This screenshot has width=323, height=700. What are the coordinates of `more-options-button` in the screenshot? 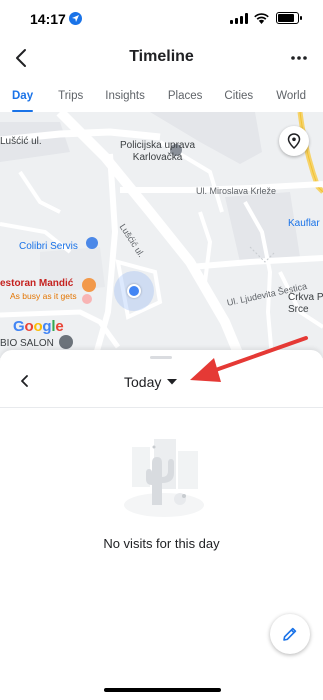 It's located at (299, 58).